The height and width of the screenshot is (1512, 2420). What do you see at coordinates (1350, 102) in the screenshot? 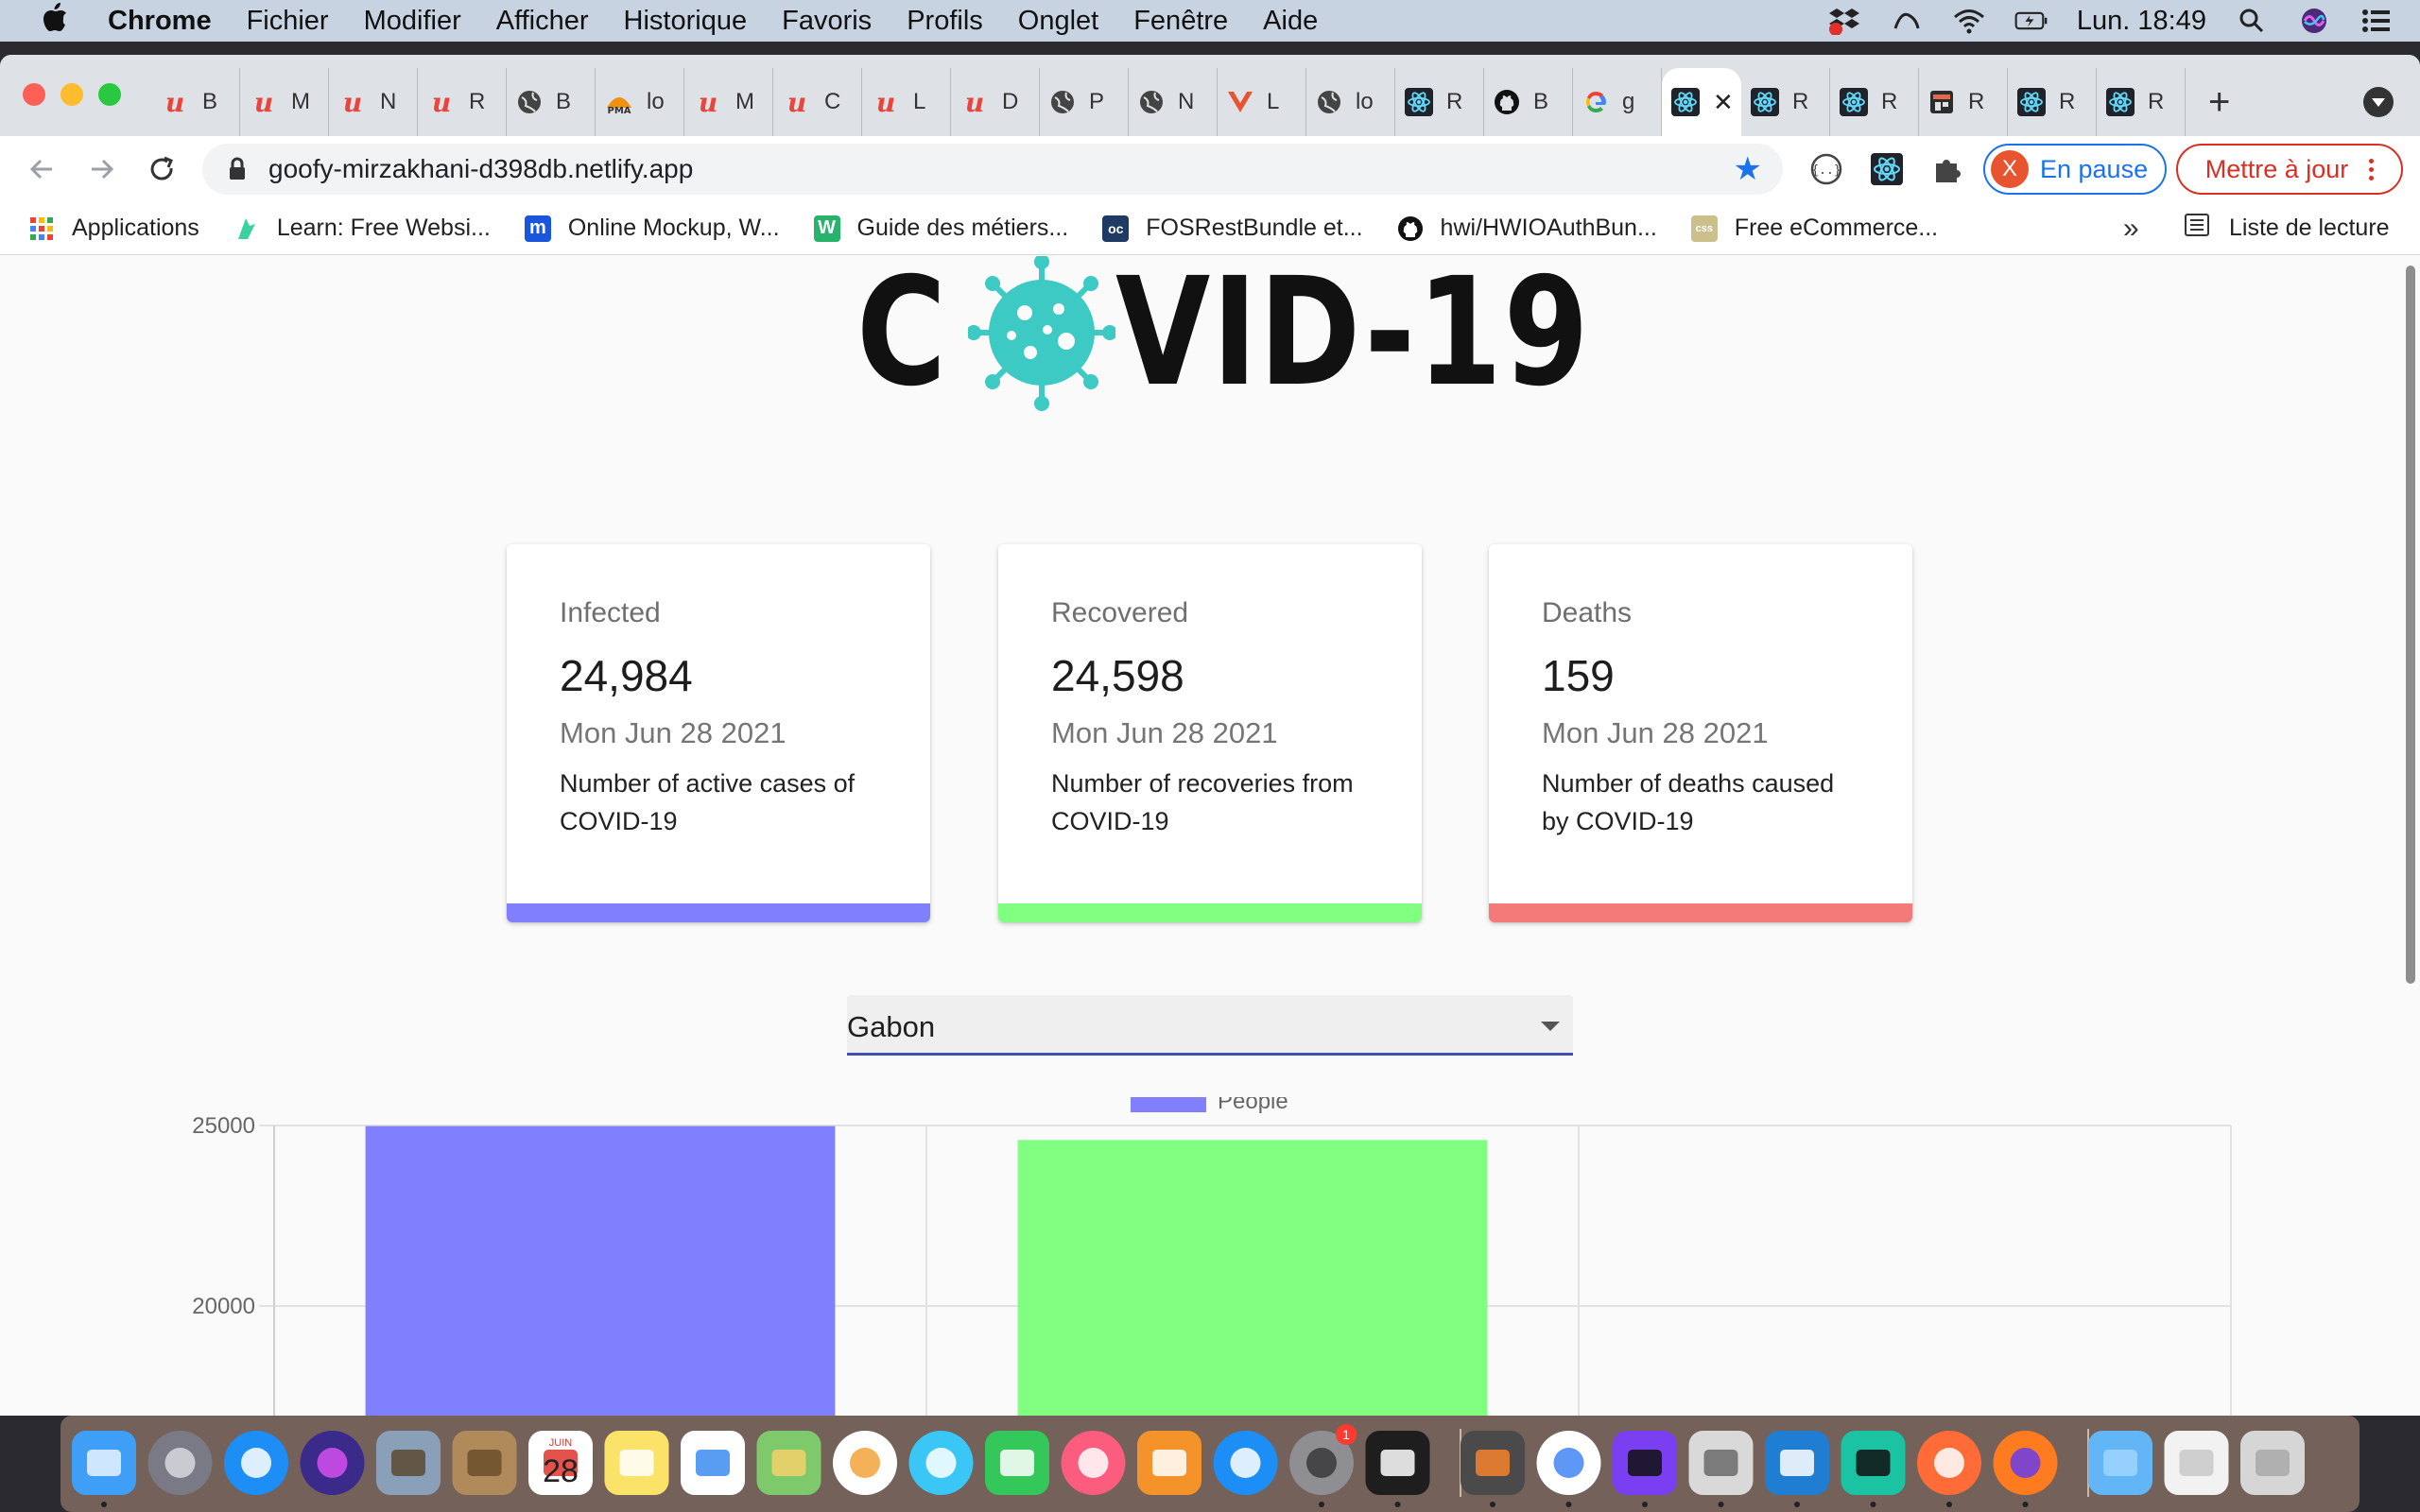
I see `browser-tab: lo` at bounding box center [1350, 102].